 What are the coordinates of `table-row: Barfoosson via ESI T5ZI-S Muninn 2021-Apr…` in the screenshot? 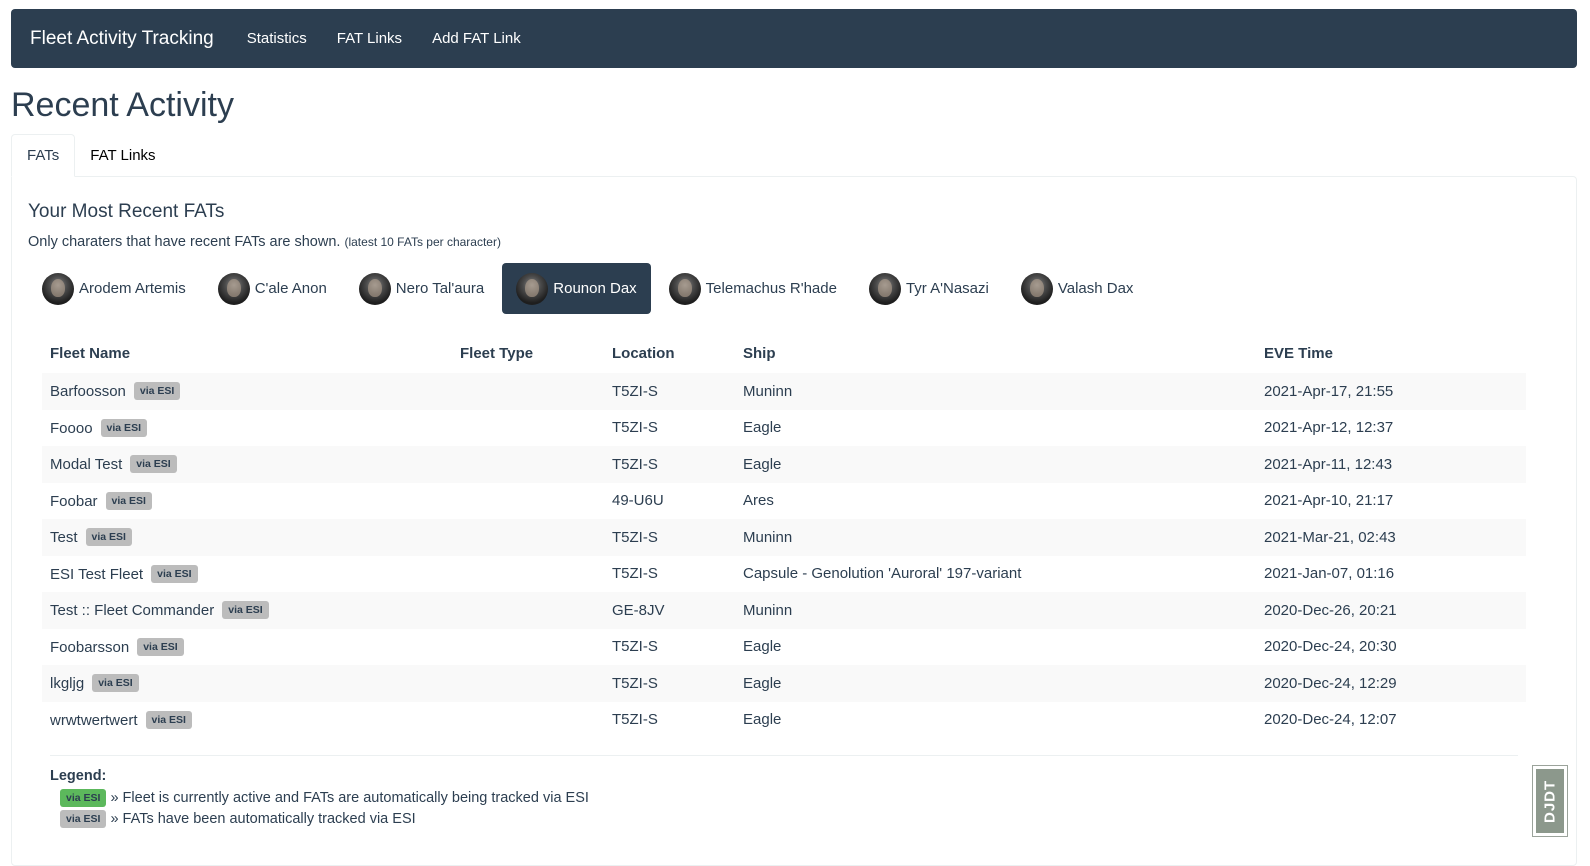 It's located at (784, 391).